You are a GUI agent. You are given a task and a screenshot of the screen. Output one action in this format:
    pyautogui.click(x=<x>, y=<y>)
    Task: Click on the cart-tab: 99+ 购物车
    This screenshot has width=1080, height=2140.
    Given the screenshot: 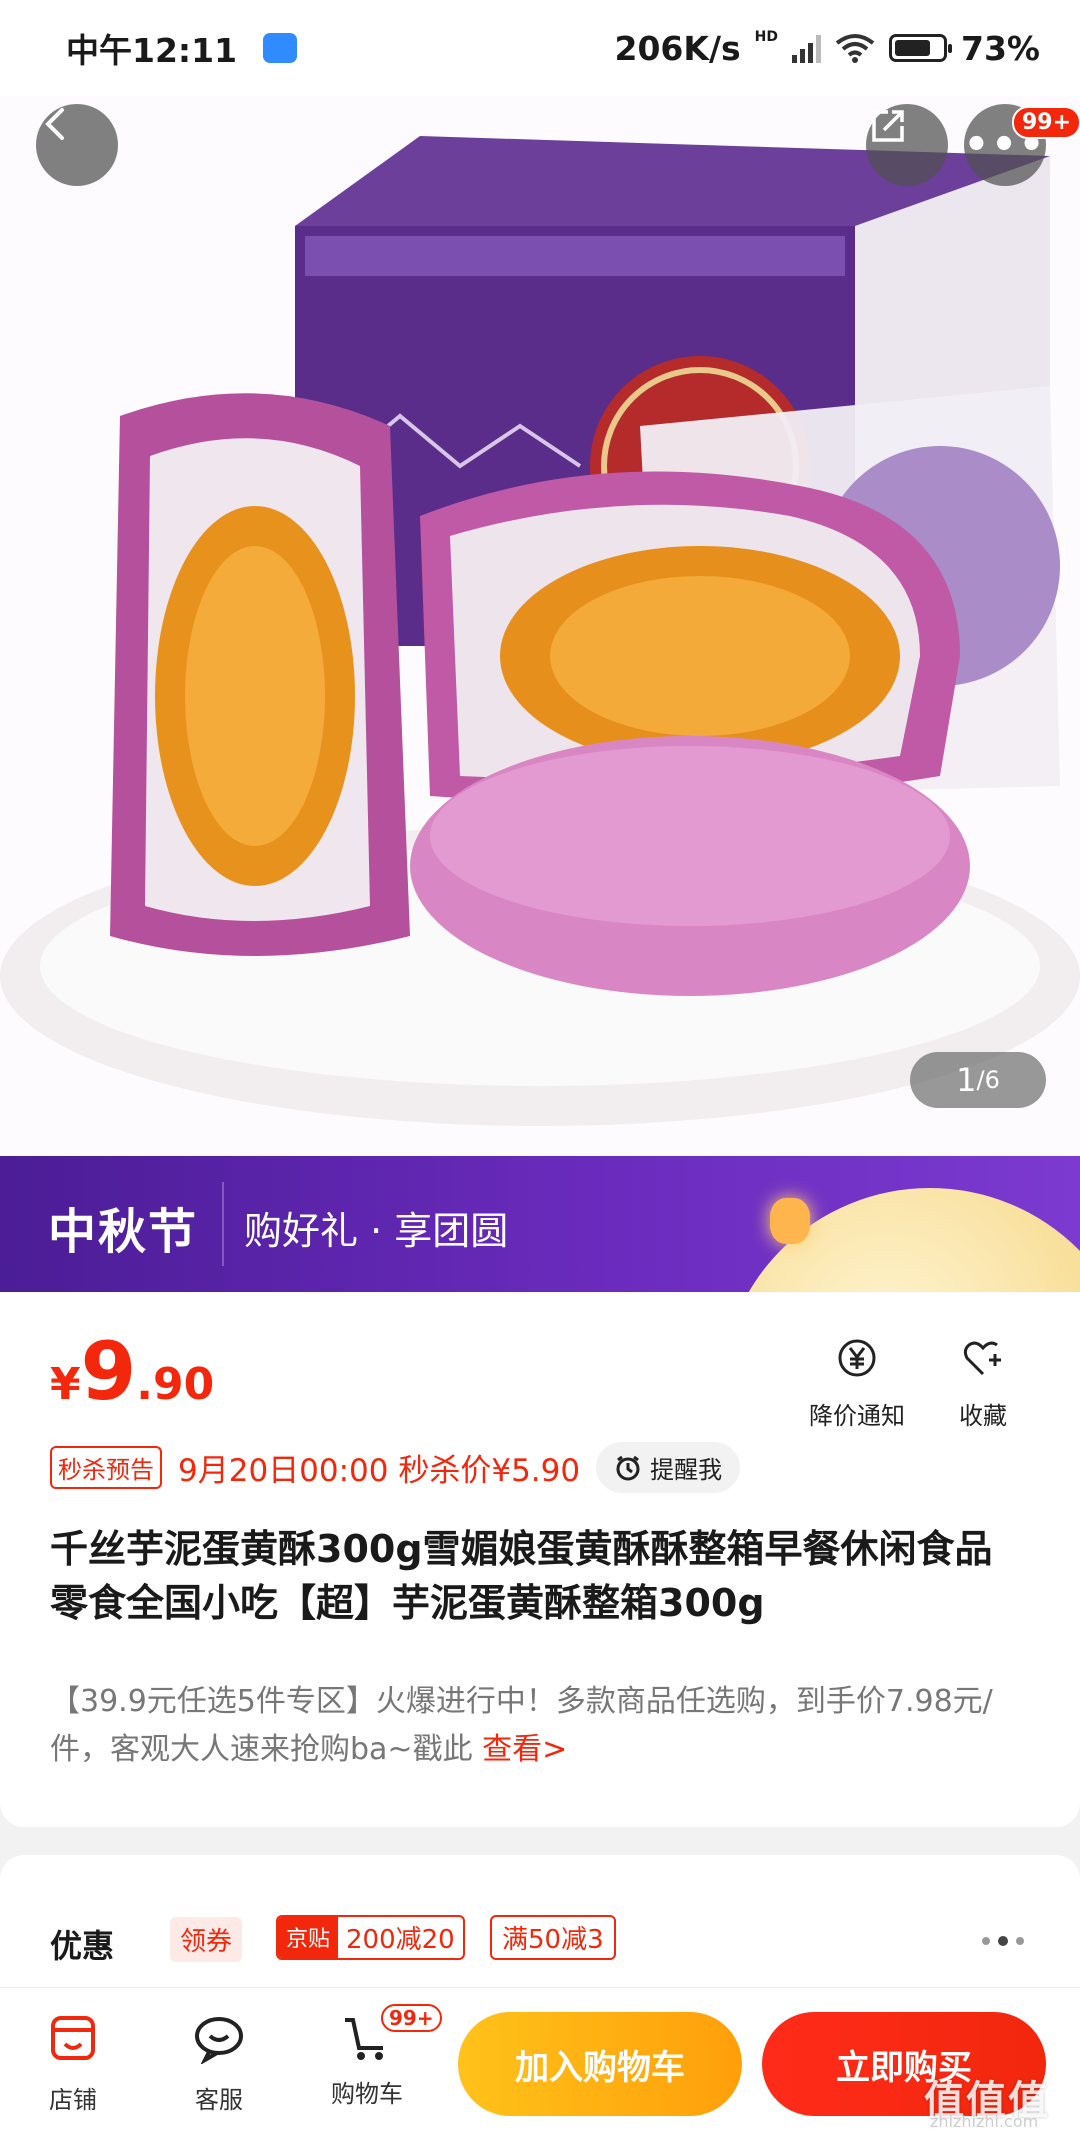 What is the action you would take?
    pyautogui.click(x=377, y=2056)
    